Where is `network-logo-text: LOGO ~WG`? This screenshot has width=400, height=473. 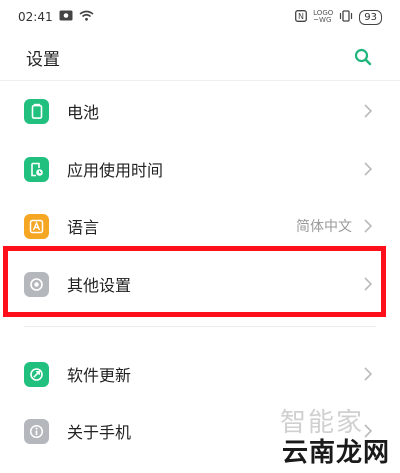 network-logo-text: LOGO ~WG is located at coordinates (323, 16).